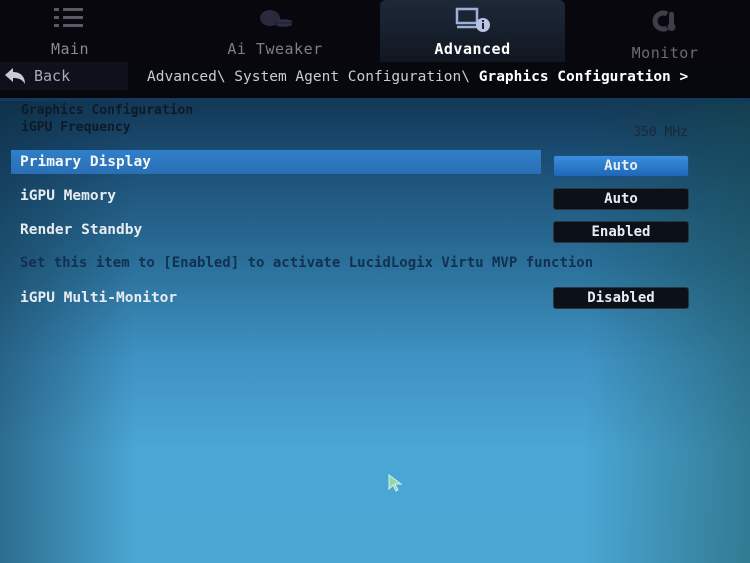  I want to click on list-icon, so click(68, 17).